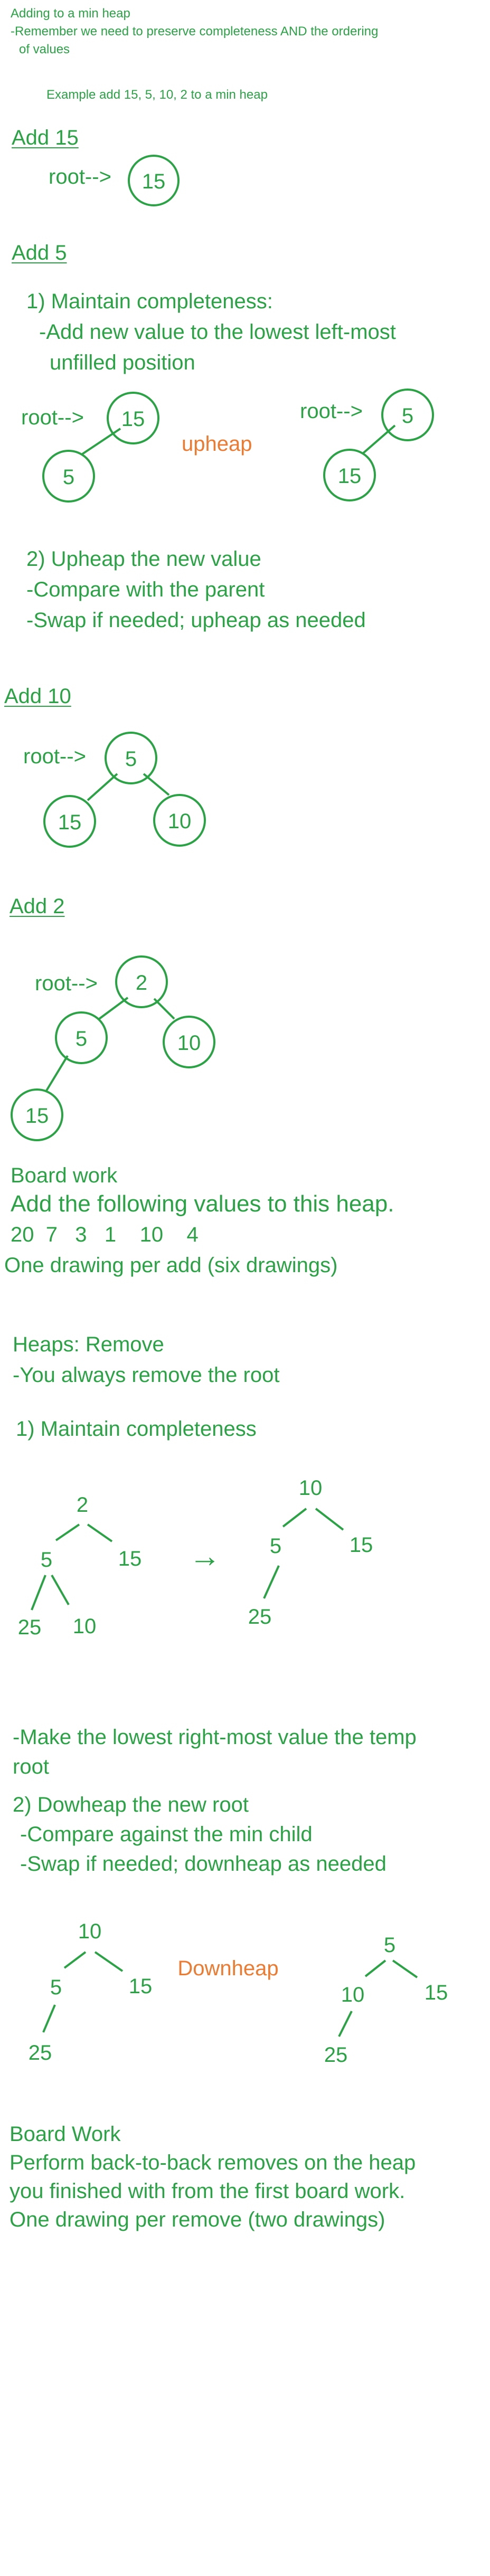  Describe the element at coordinates (213, 2162) in the screenshot. I see `board-work-2-line-1: Perform back-to-back removes on the heap` at that location.